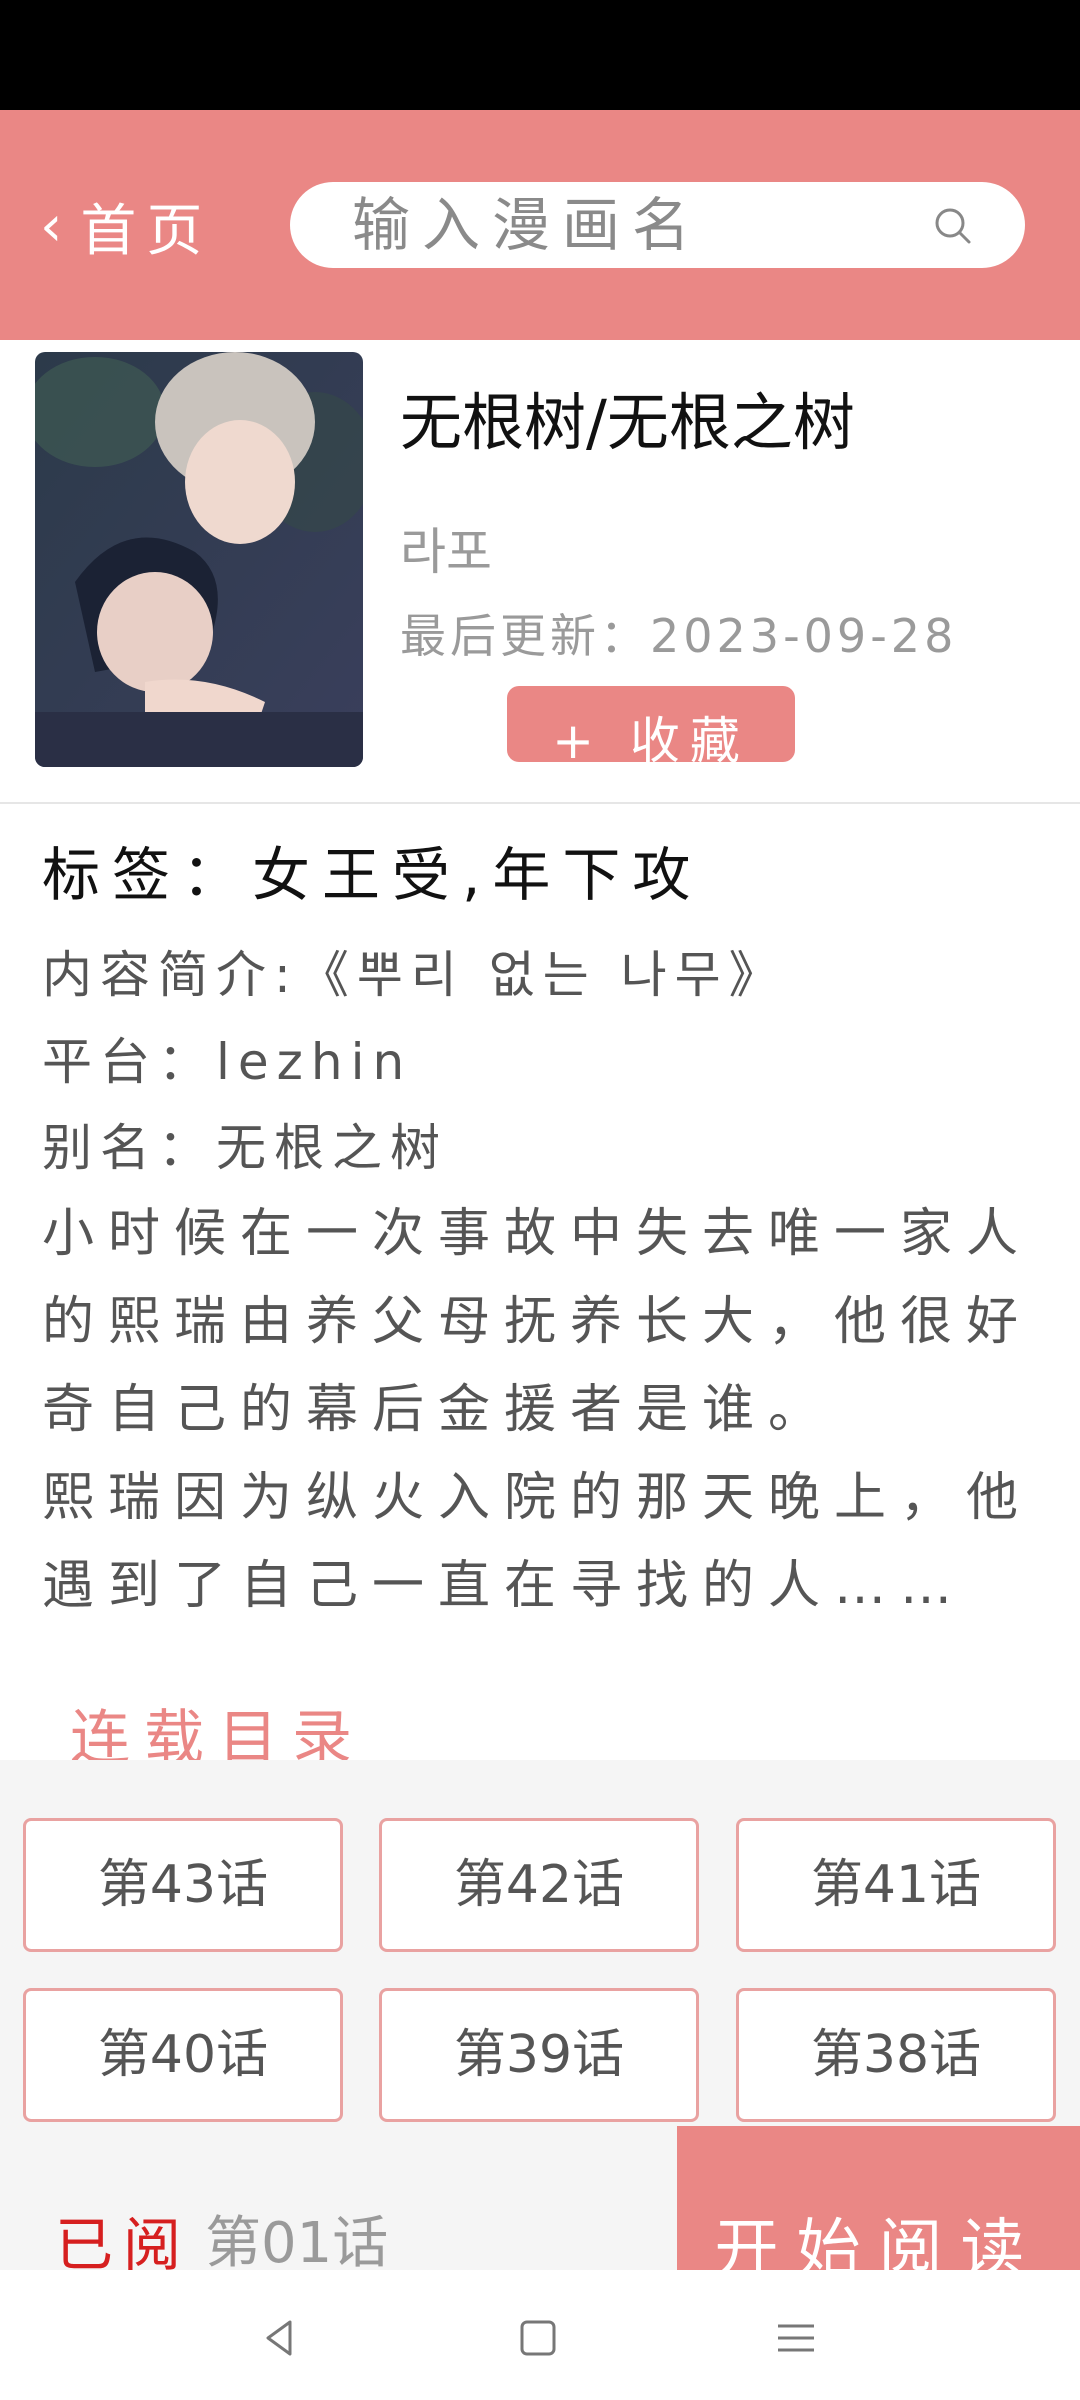 The image size is (1080, 2400). I want to click on reading-bar: 已阅 第01话 开始阅读, so click(540, 2202).